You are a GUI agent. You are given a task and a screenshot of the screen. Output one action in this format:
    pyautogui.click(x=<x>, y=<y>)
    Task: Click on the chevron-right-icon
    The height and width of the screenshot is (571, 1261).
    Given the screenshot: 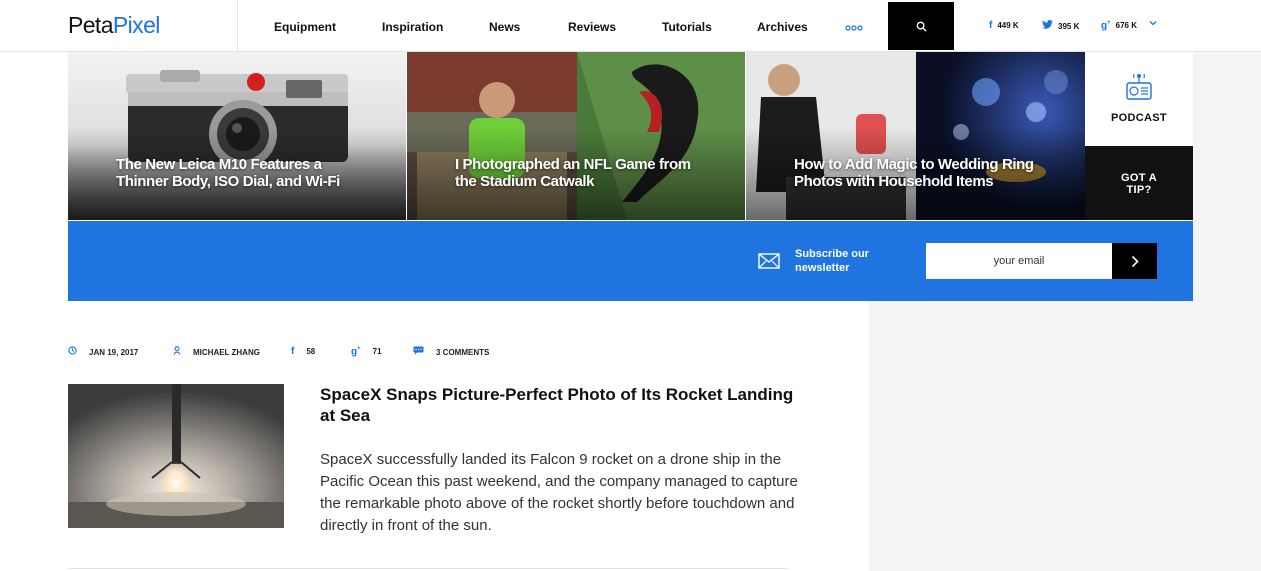 What is the action you would take?
    pyautogui.click(x=1135, y=261)
    